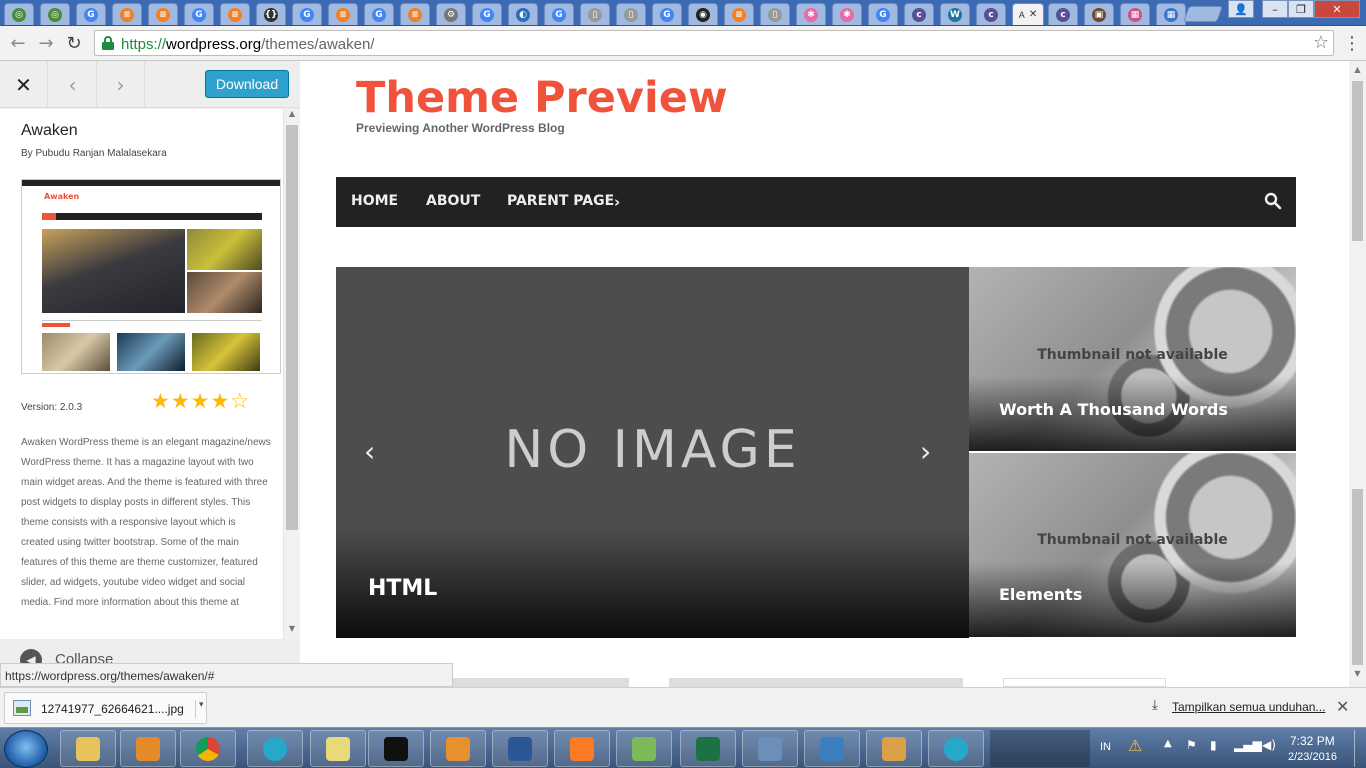 This screenshot has height=768, width=1366. What do you see at coordinates (1135, 745) in the screenshot?
I see `warning-icon: ⚠` at bounding box center [1135, 745].